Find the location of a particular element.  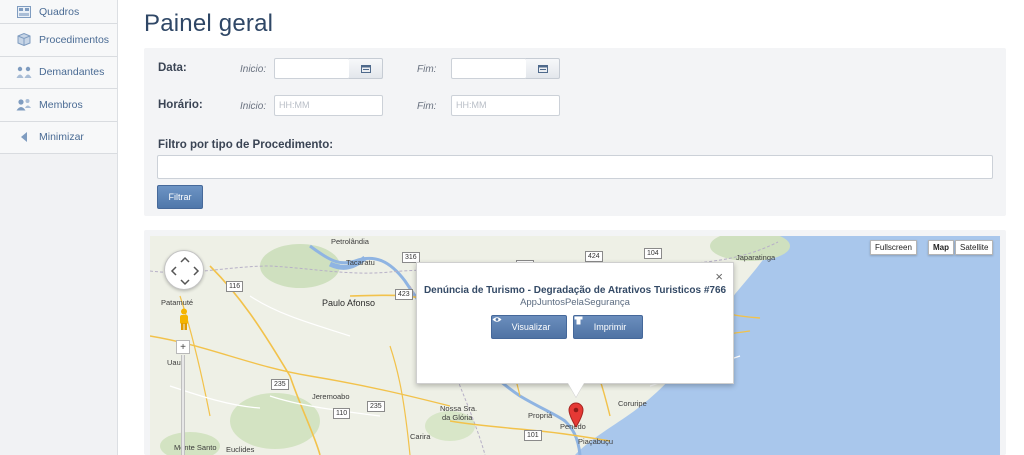

map-label-euclides: Euclides is located at coordinates (240, 449).